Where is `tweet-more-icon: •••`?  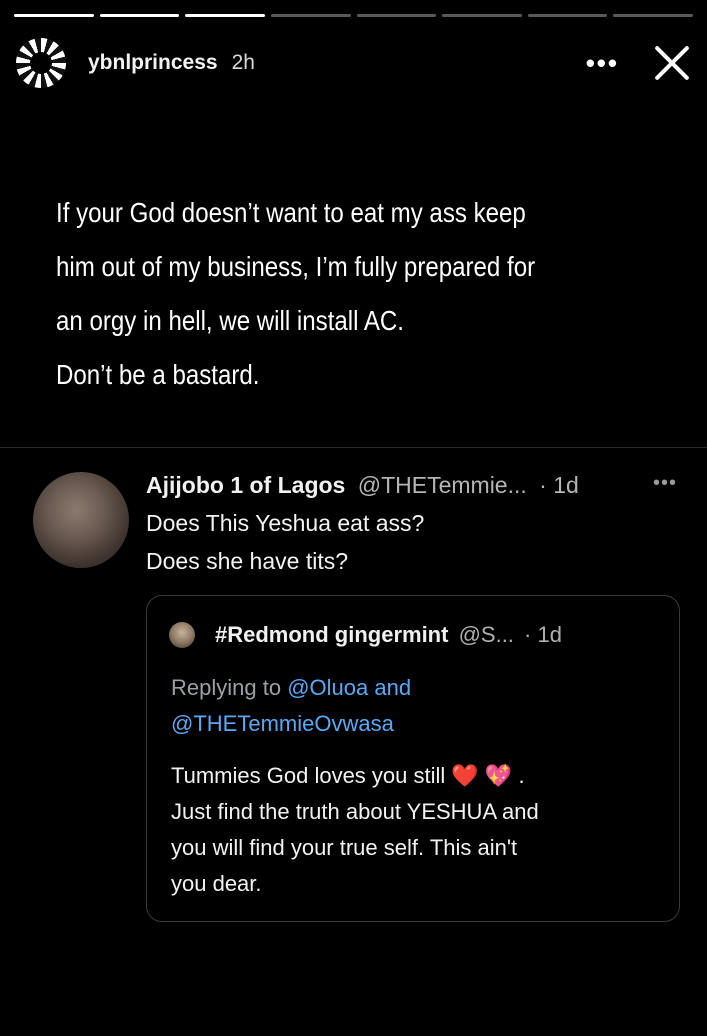 tweet-more-icon: ••• is located at coordinates (665, 483).